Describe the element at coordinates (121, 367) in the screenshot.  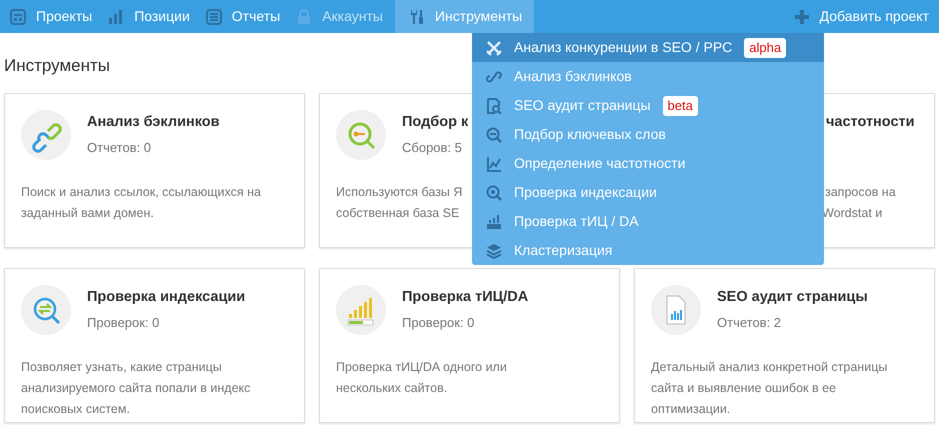
I see `card-description-line: Позволяет узнать, какие страницы` at that location.